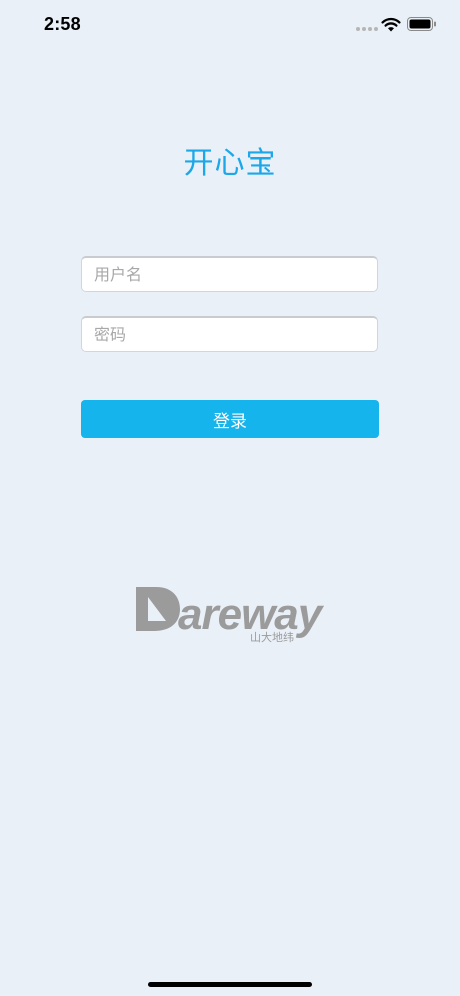 This screenshot has height=996, width=460. I want to click on home-indicator, so click(230, 984).